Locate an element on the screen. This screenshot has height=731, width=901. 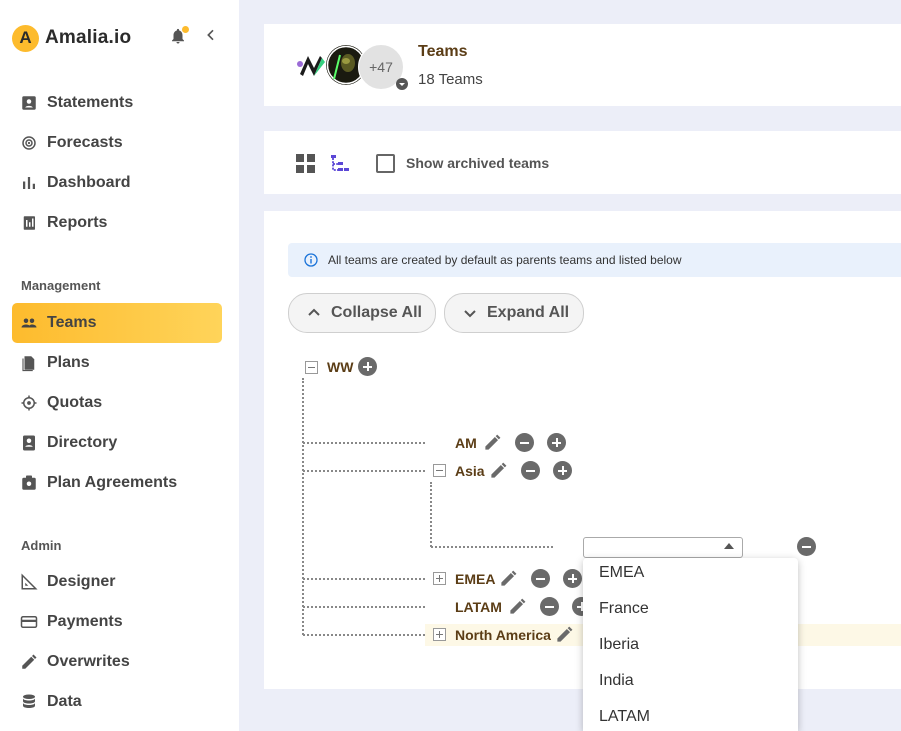
team-select is located at coordinates (663, 547).